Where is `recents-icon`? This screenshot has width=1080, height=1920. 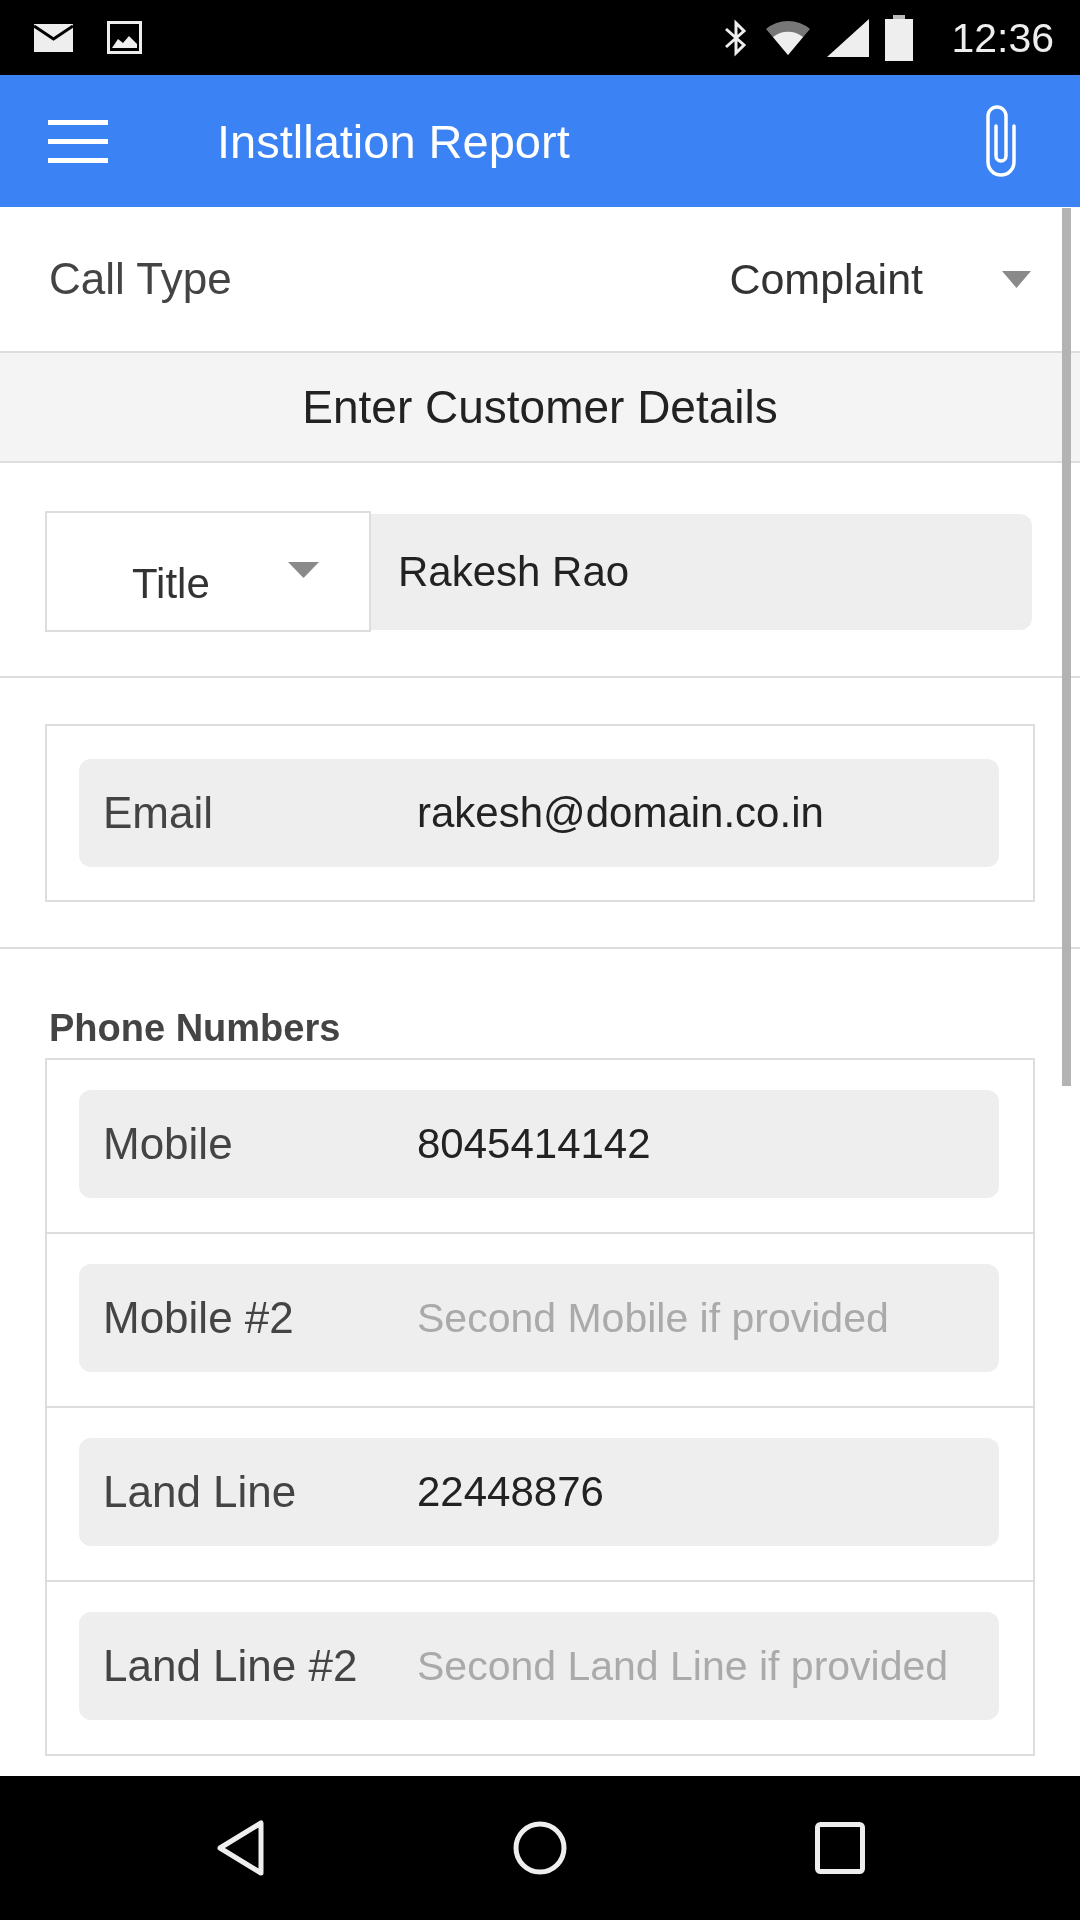 recents-icon is located at coordinates (840, 1848).